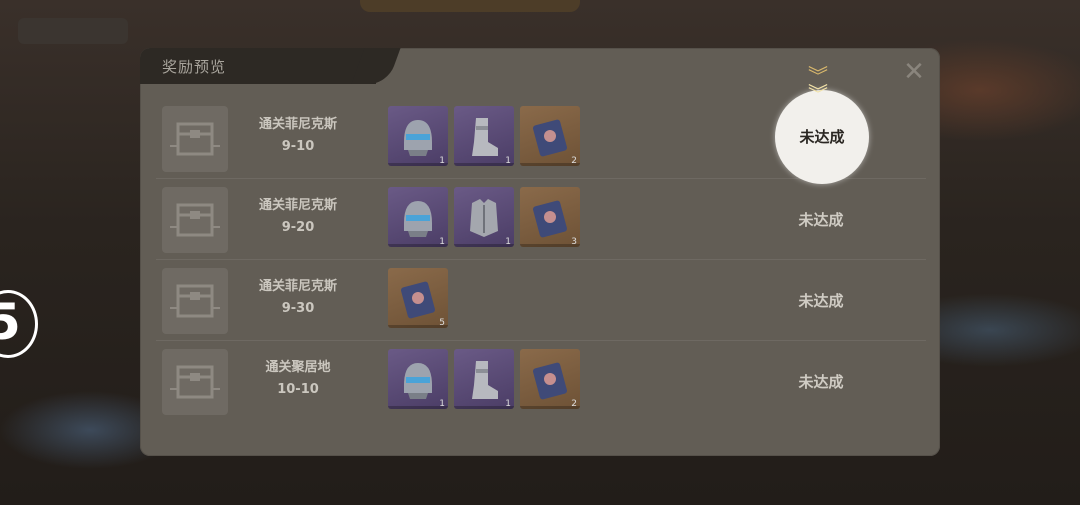 The image size is (1080, 505). I want to click on stage-level: 9-10, so click(298, 146).